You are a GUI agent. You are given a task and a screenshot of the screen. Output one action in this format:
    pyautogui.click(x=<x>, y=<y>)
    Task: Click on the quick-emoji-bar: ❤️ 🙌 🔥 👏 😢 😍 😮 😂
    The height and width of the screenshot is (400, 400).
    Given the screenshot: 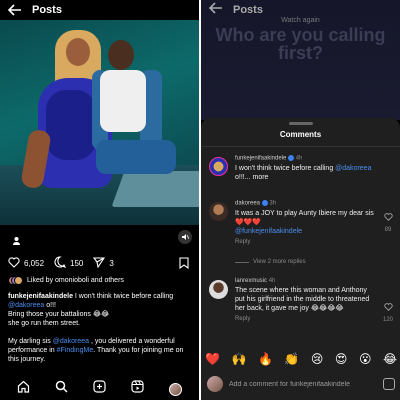 What is the action you would take?
    pyautogui.click(x=301, y=359)
    